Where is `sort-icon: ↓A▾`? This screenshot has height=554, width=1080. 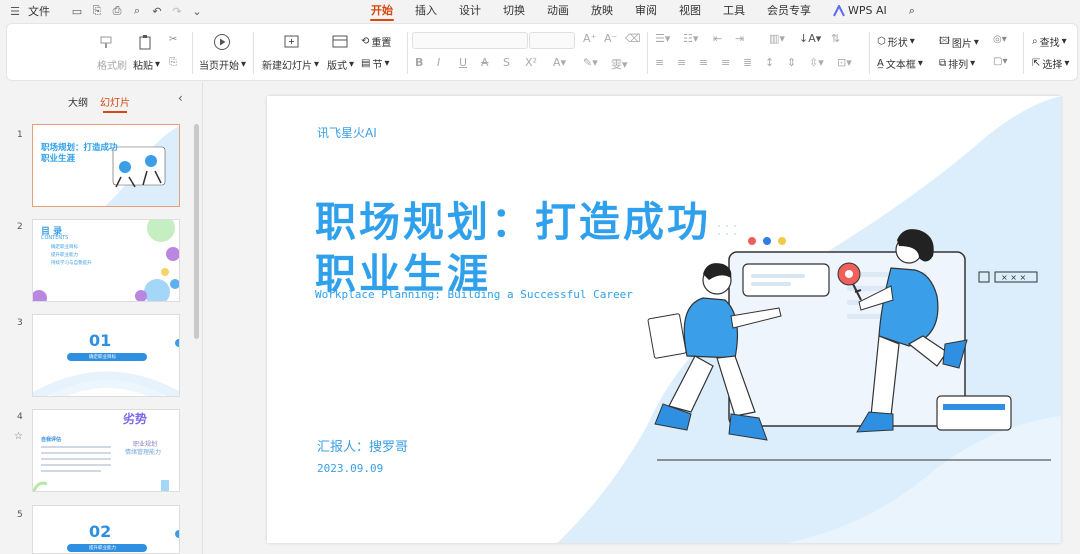 sort-icon: ↓A▾ is located at coordinates (810, 38).